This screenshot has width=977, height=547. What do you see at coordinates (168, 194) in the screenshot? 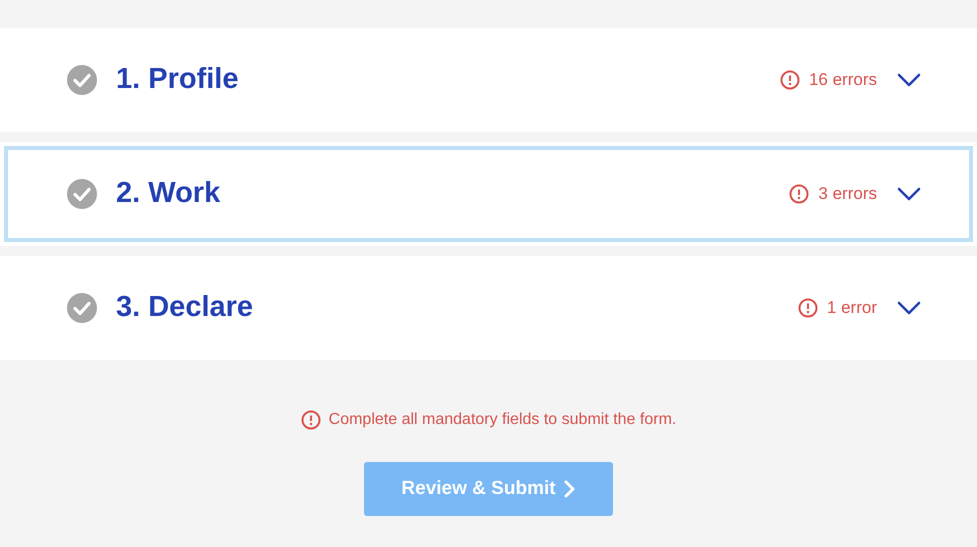
I see `section-title: 2. Work` at bounding box center [168, 194].